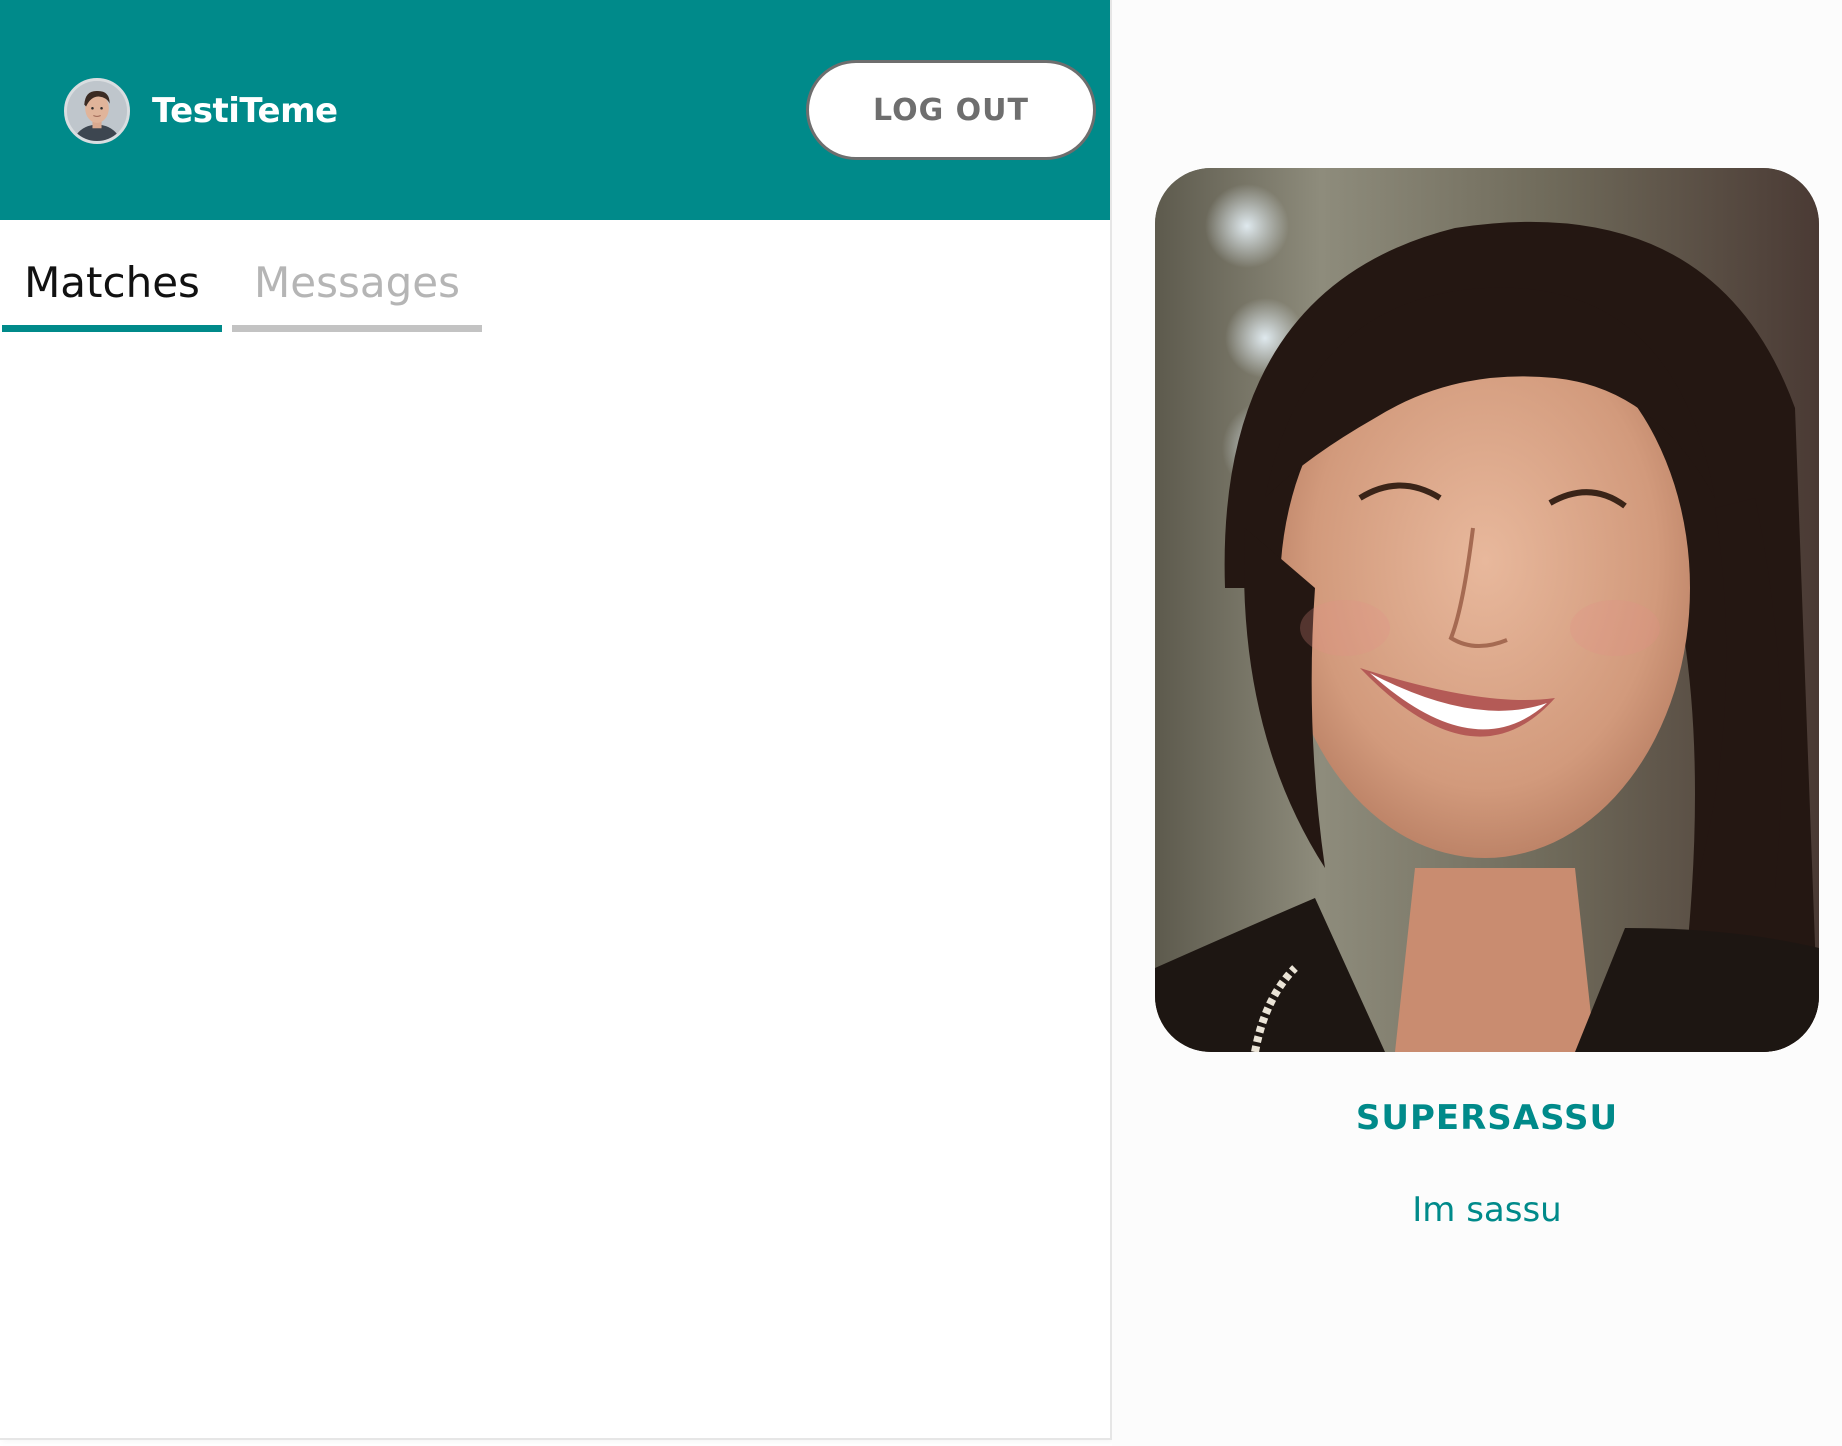  Describe the element at coordinates (1487, 1118) in the screenshot. I see `profile-name: SUPERSASSU` at that location.